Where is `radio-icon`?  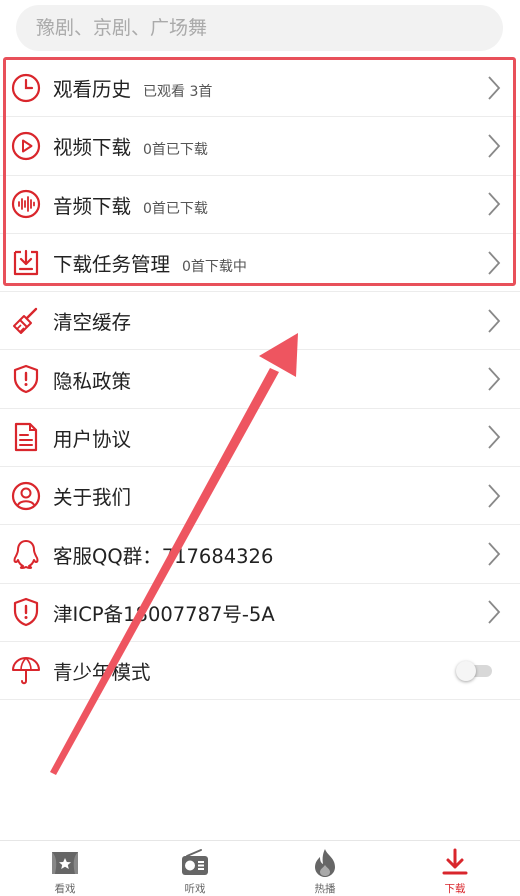
radio-icon is located at coordinates (195, 862).